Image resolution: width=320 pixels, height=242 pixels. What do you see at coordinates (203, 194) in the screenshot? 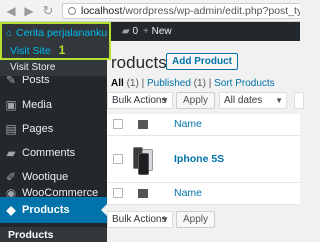
I see `table-footer-row: Name` at bounding box center [203, 194].